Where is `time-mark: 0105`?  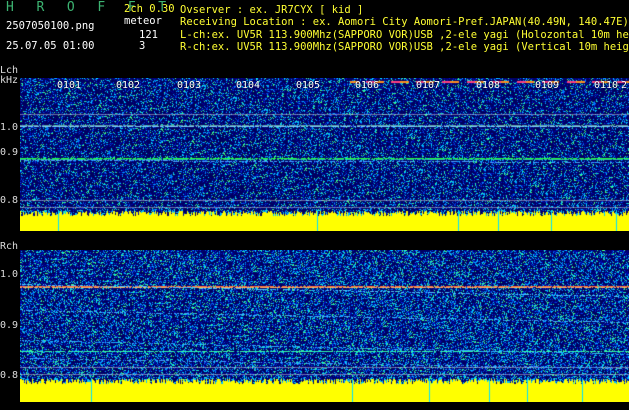
time-mark: 0105 is located at coordinates (308, 85).